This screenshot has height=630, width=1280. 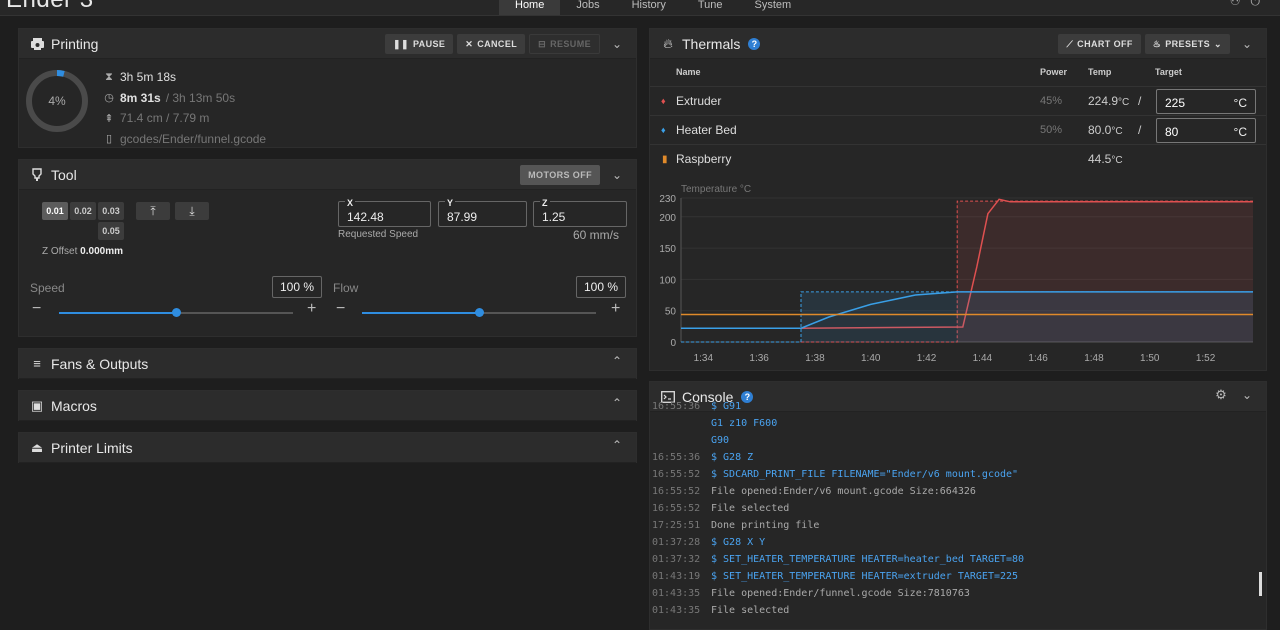 What do you see at coordinates (111, 211) in the screenshot?
I see `z-step-0.03: 0.03` at bounding box center [111, 211].